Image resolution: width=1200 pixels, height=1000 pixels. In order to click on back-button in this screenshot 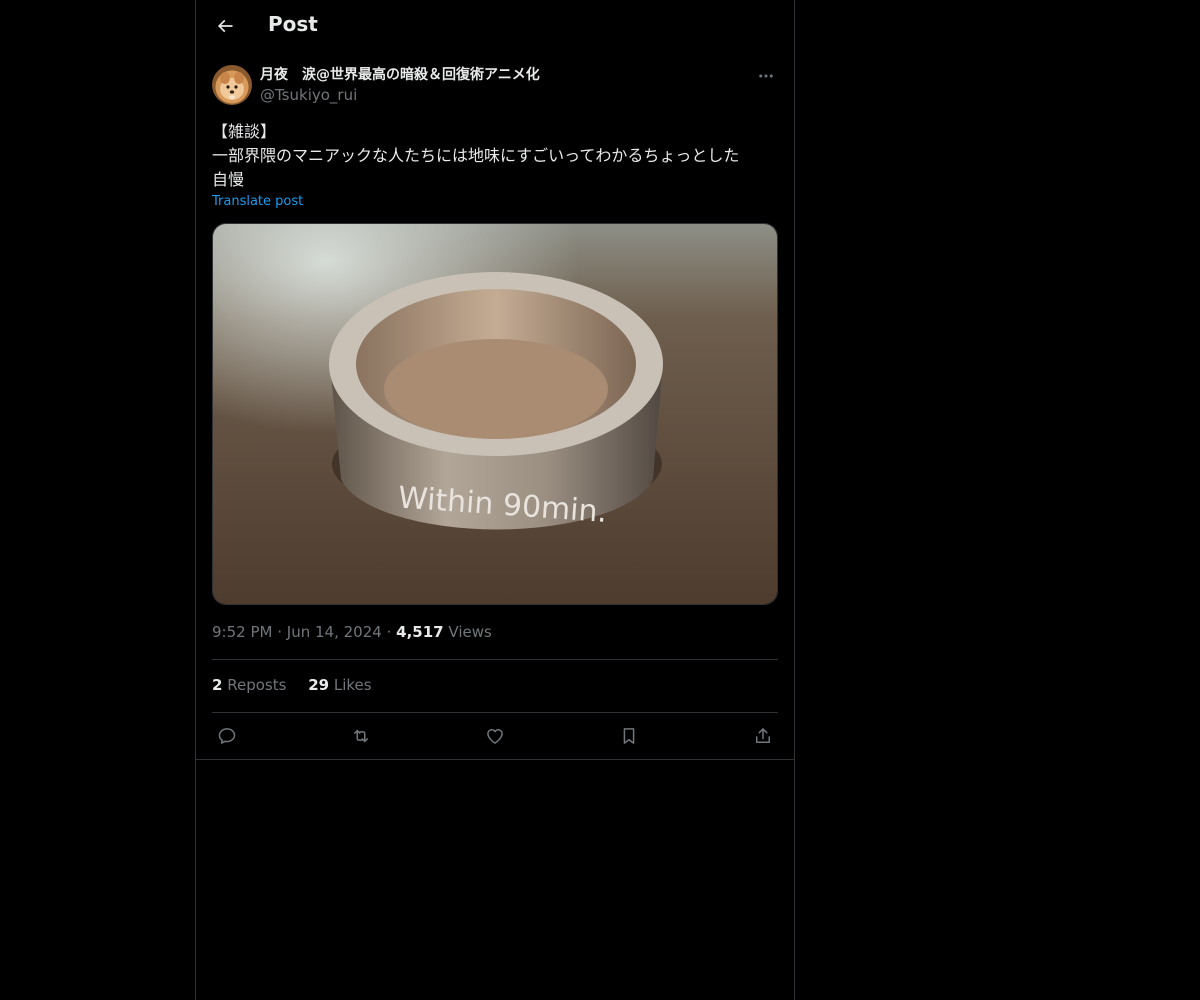, I will do `click(225, 26)`.